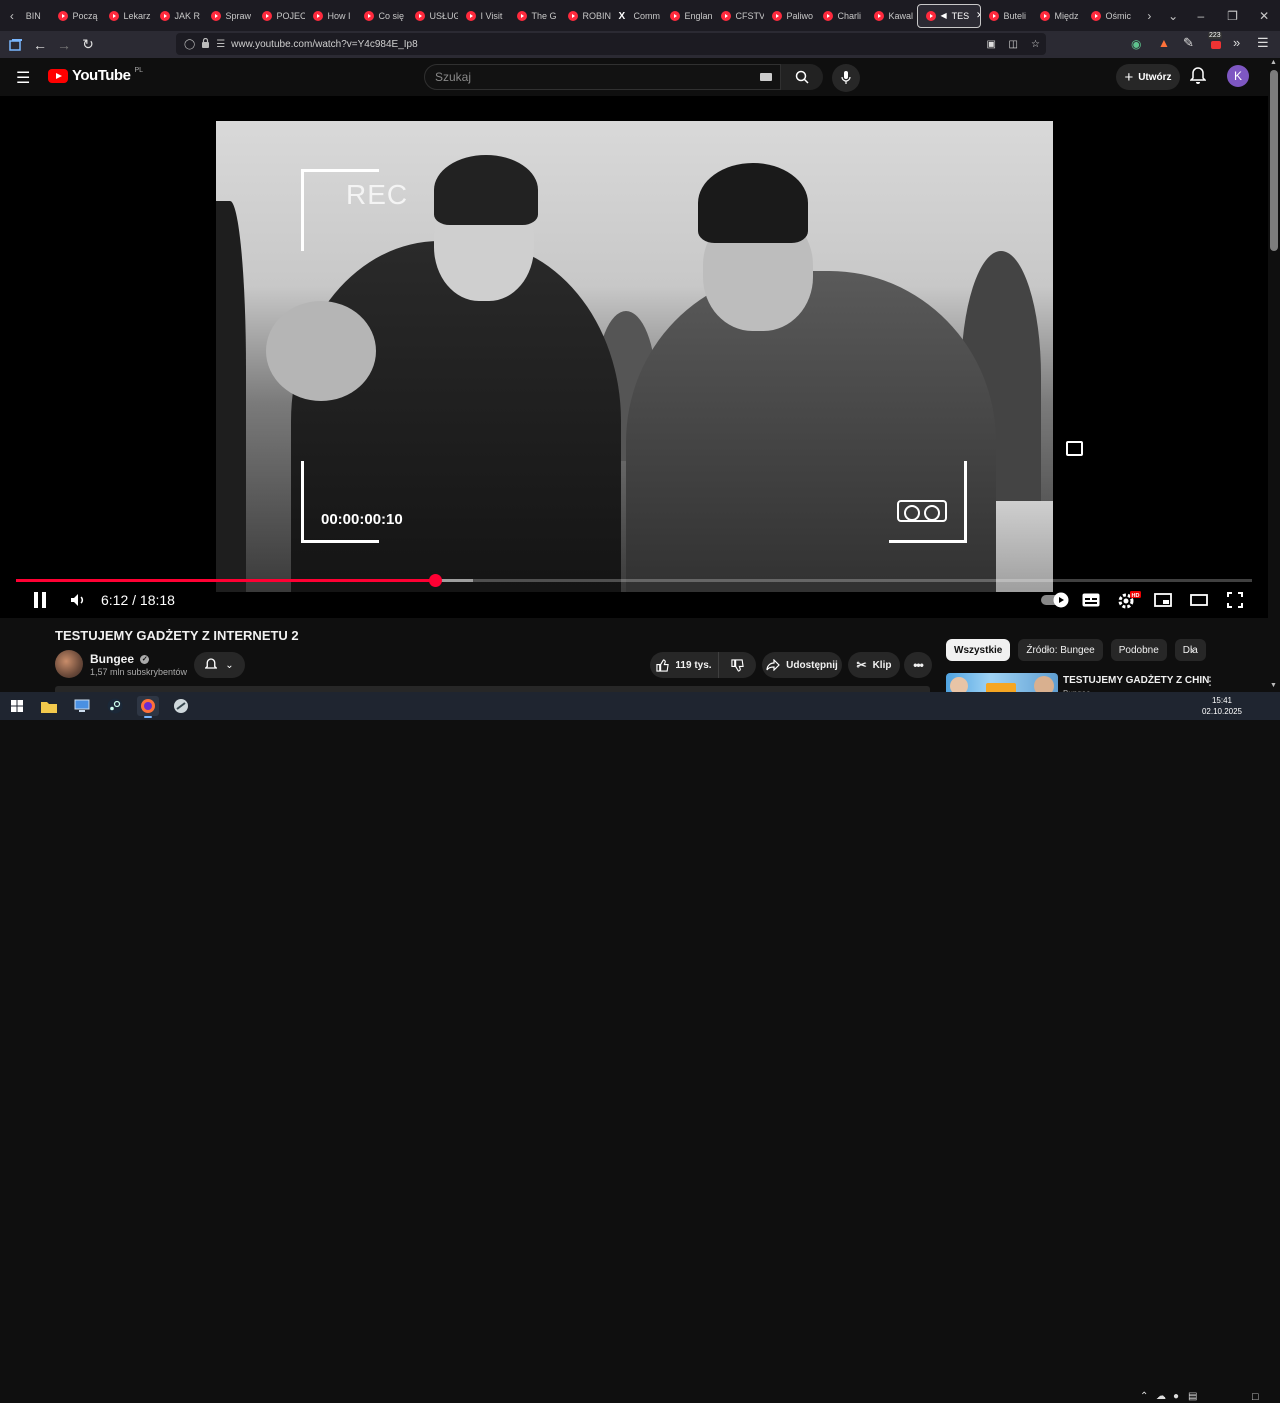 The height and width of the screenshot is (1403, 1280). What do you see at coordinates (1150, 16) in the screenshot?
I see `tab-scroll-right-icon: ›` at bounding box center [1150, 16].